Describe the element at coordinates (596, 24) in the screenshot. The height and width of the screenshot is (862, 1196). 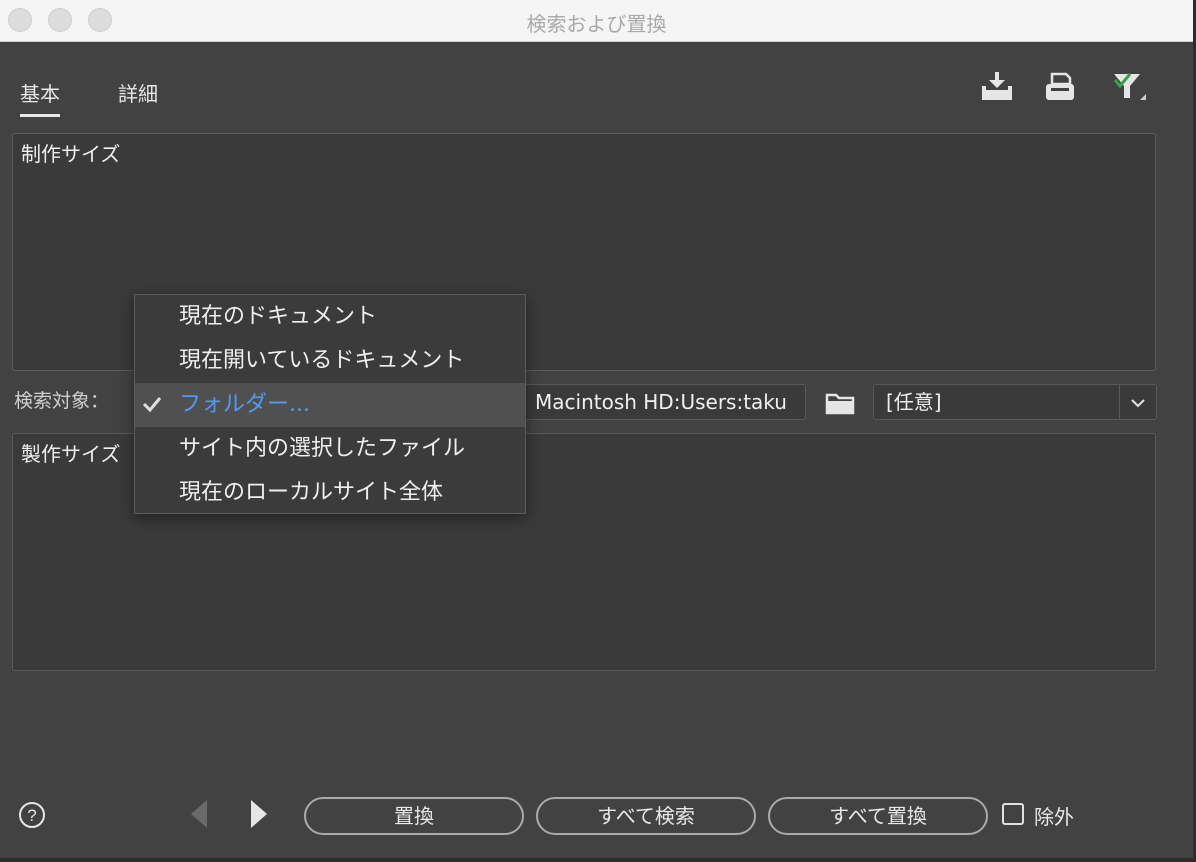
I see `window-title: 検索および置換` at that location.